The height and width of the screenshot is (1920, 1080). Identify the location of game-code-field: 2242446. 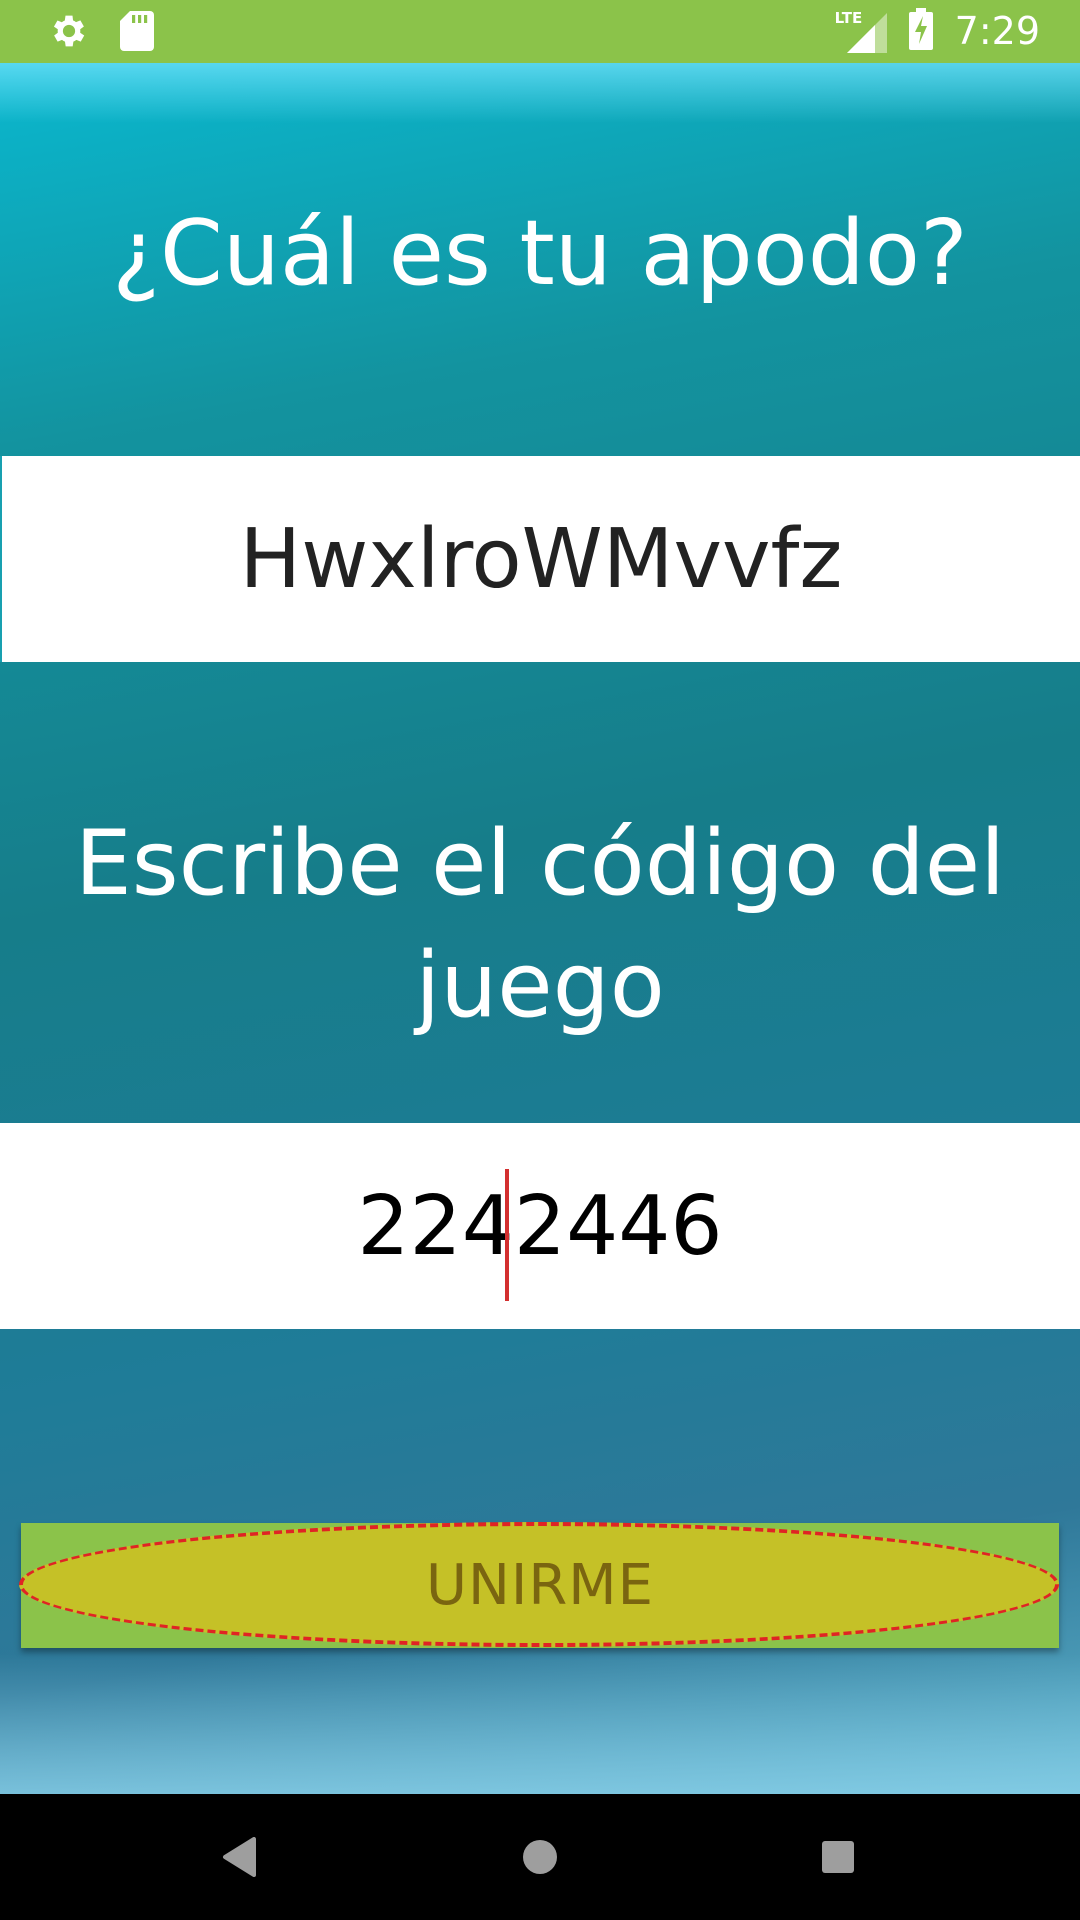
(540, 1226).